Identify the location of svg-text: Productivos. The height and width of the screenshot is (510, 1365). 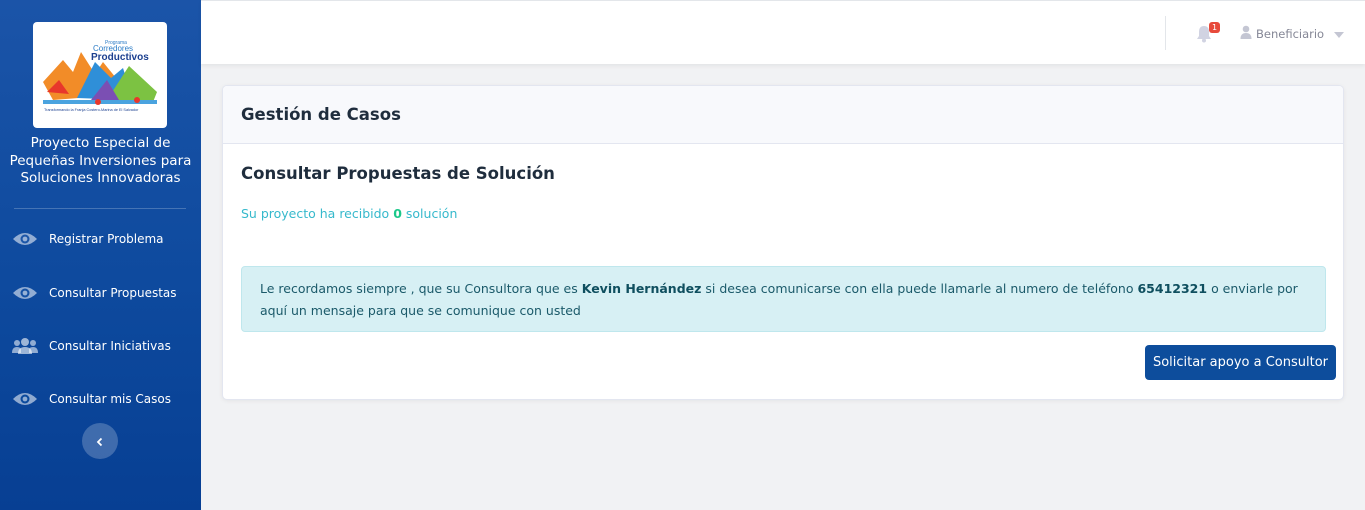
(120, 57).